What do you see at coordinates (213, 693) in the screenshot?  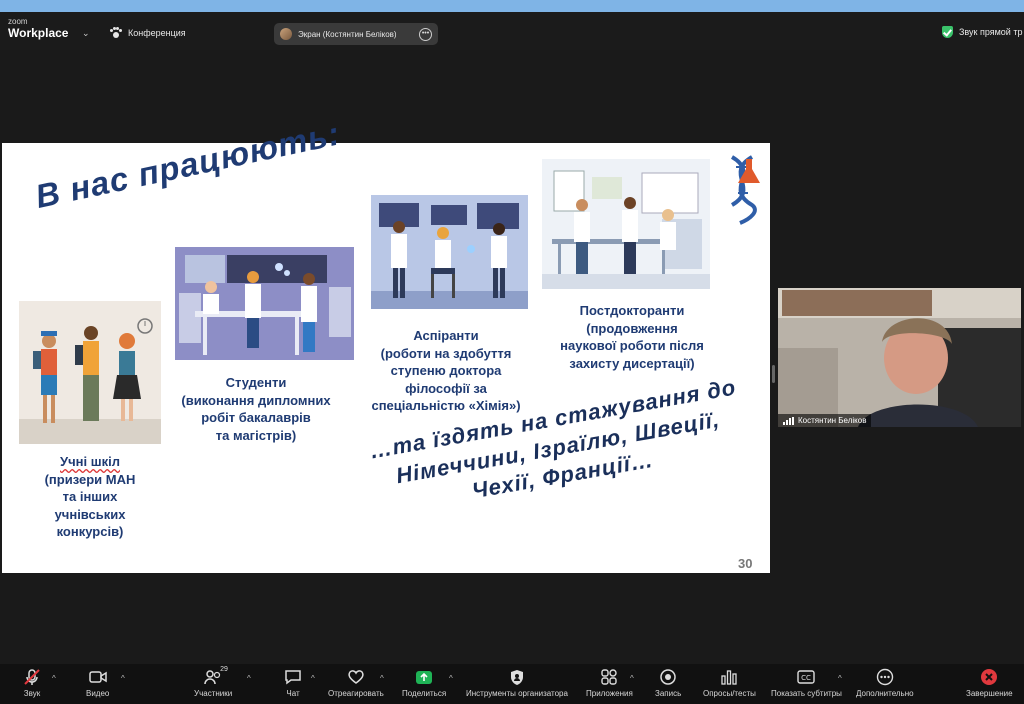 I see `participants-label: Участники` at bounding box center [213, 693].